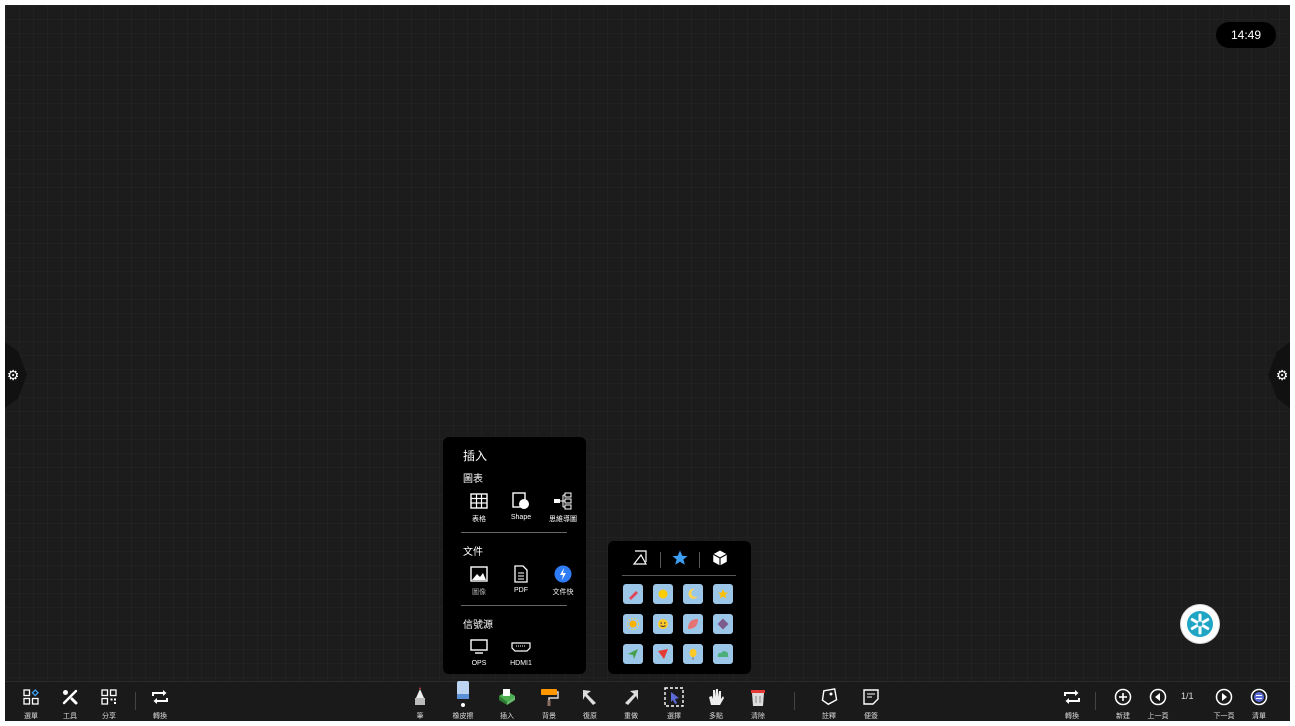 The height and width of the screenshot is (726, 1295). Describe the element at coordinates (633, 624) in the screenshot. I see `sunny-icon` at that location.